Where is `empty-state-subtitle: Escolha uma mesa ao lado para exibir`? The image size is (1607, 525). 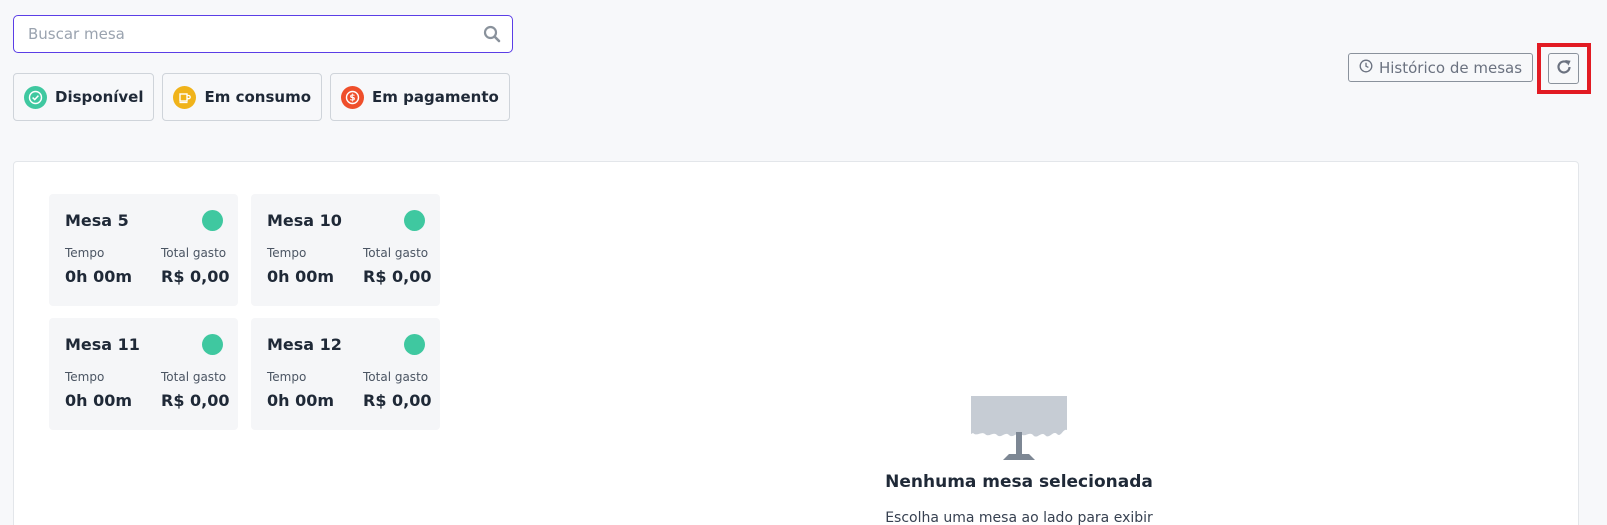 empty-state-subtitle: Escolha uma mesa ao lado para exibir is located at coordinates (1019, 517).